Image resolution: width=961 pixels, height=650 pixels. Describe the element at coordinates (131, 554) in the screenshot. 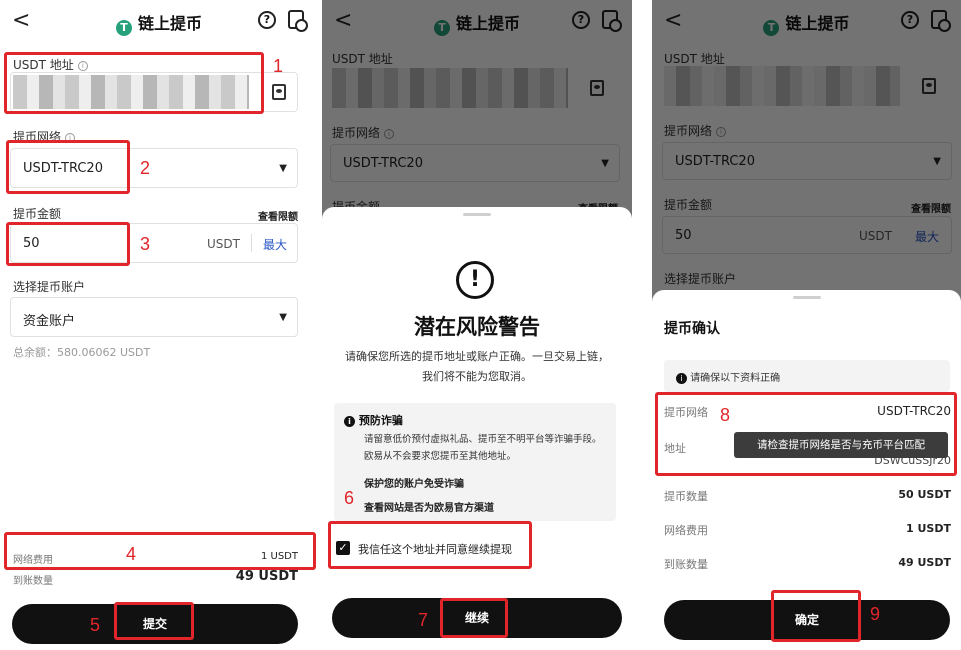

I see `annotation-number-4: 4` at that location.